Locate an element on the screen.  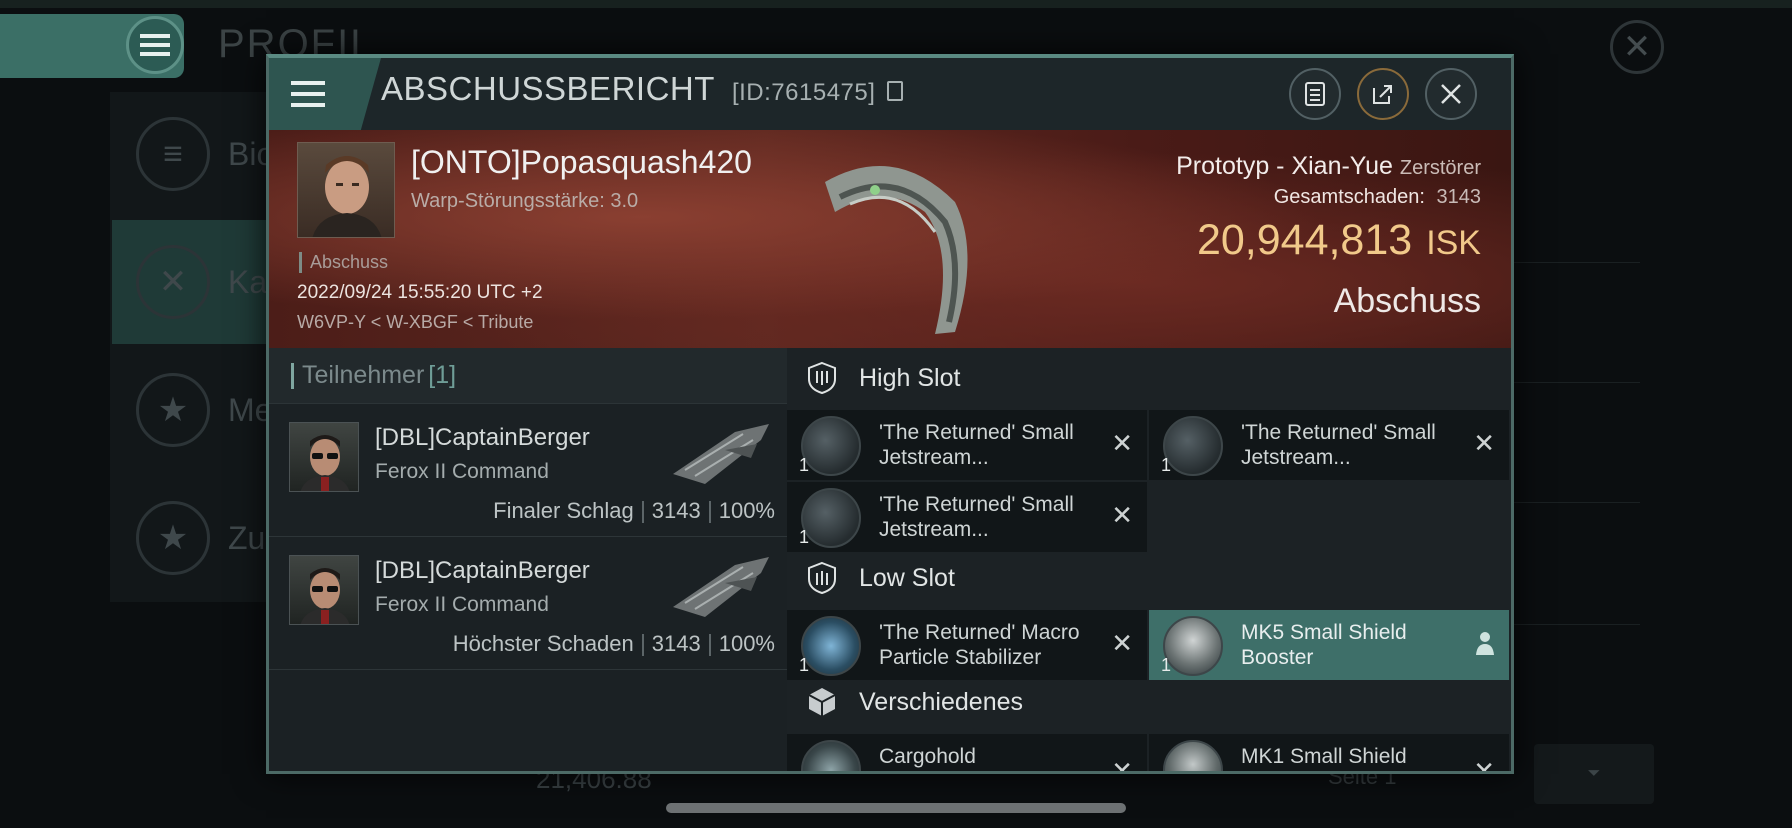
background-menu-button is located at coordinates (155, 45).